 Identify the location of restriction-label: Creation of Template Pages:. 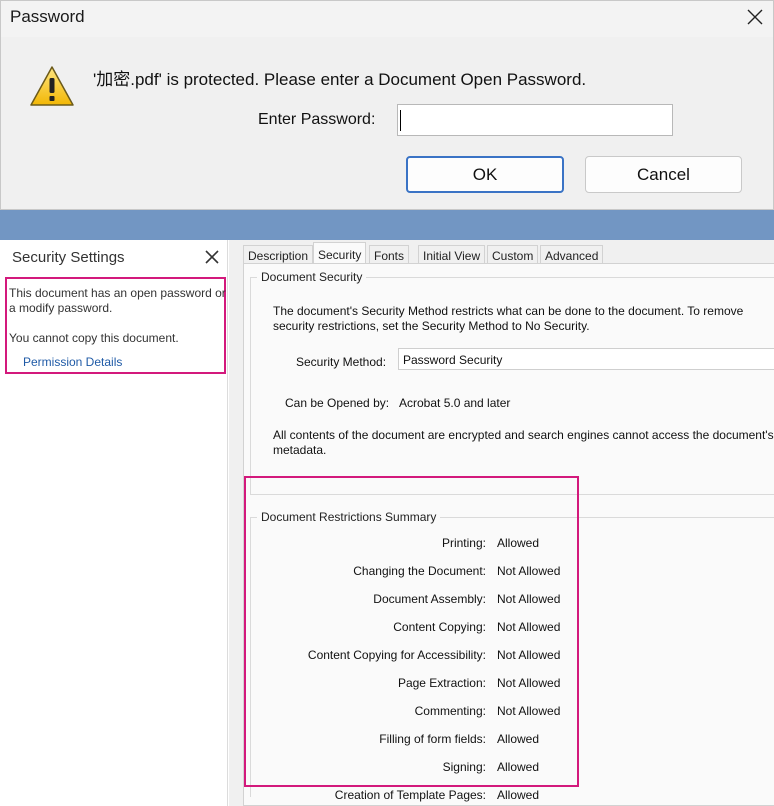
(410, 795).